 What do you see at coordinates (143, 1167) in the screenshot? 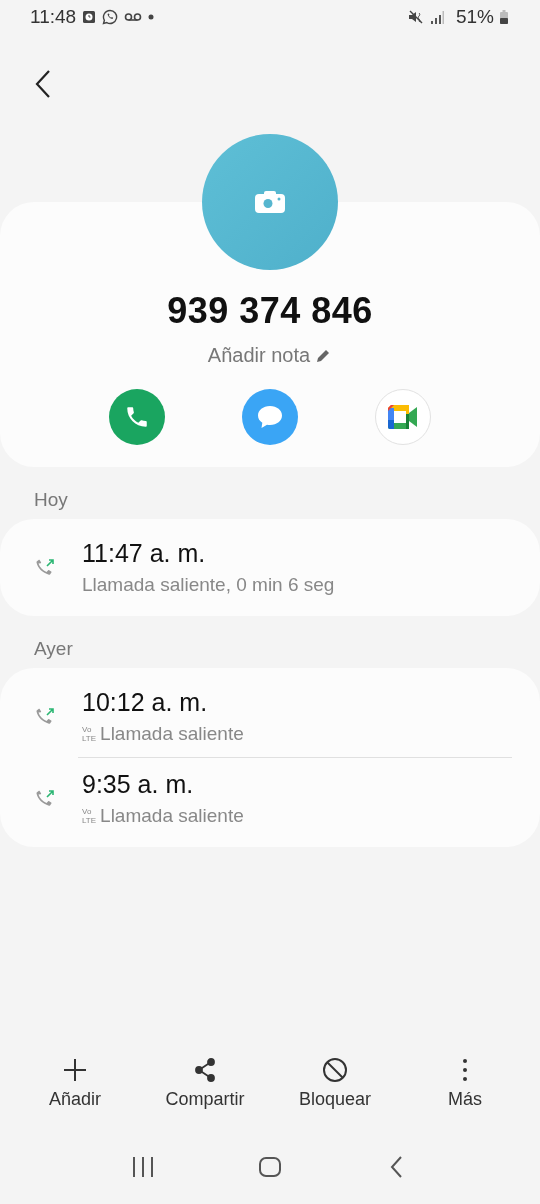
I see `recents-icon` at bounding box center [143, 1167].